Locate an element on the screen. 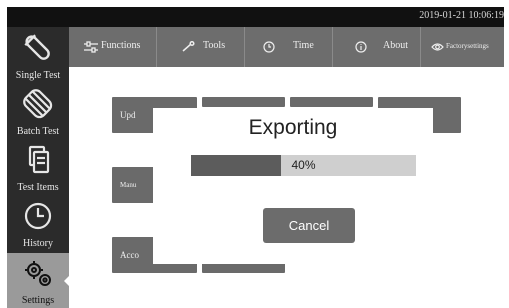 The height and width of the screenshot is (308, 509). frame-left is located at coordinates (3, 154).